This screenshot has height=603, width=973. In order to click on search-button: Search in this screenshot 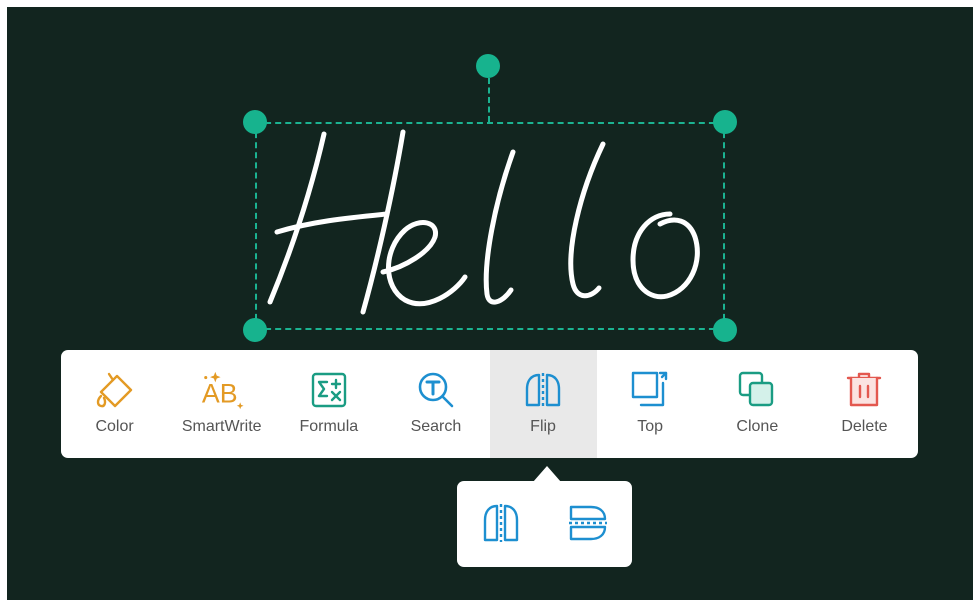, I will do `click(435, 404)`.